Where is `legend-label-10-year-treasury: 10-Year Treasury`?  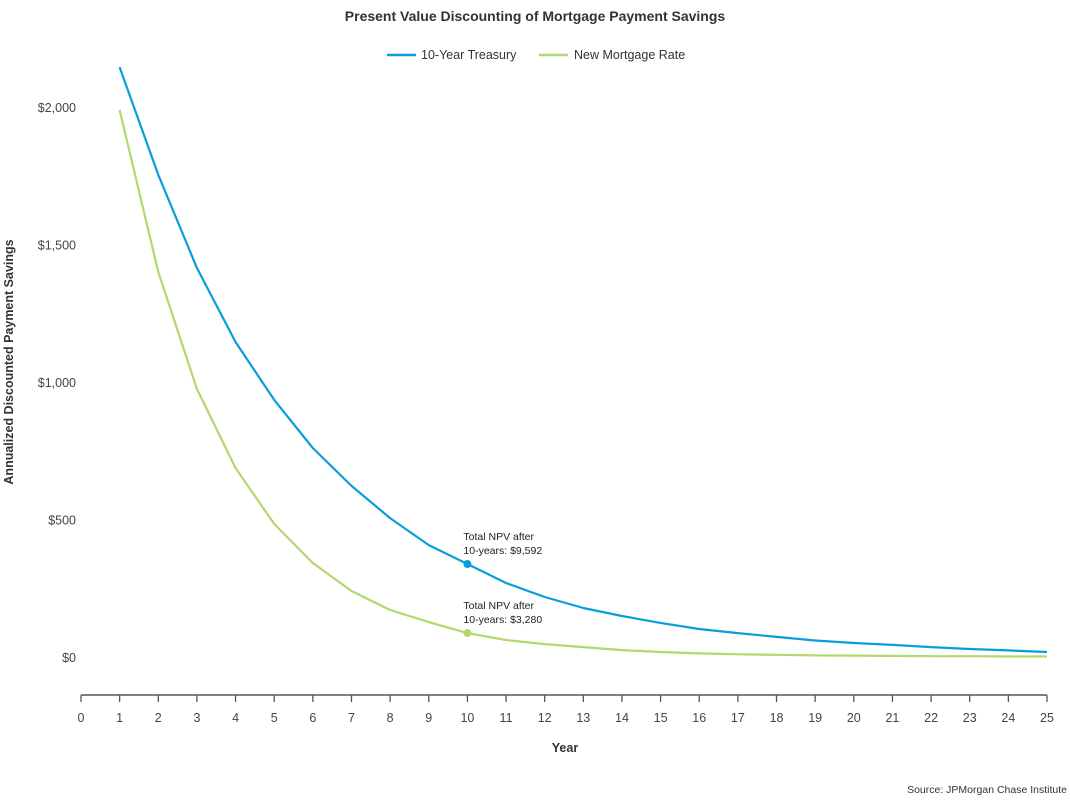 legend-label-10-year-treasury: 10-Year Treasury is located at coordinates (469, 55).